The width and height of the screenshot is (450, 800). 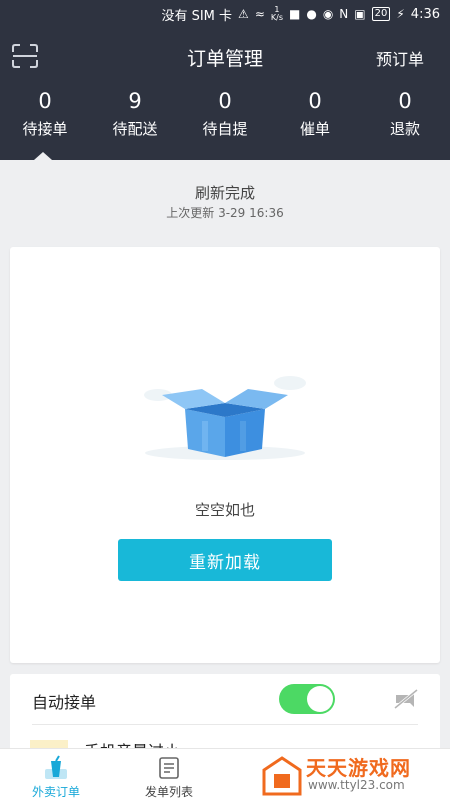 What do you see at coordinates (328, 14) in the screenshot?
I see `eye-icon: ◉` at bounding box center [328, 14].